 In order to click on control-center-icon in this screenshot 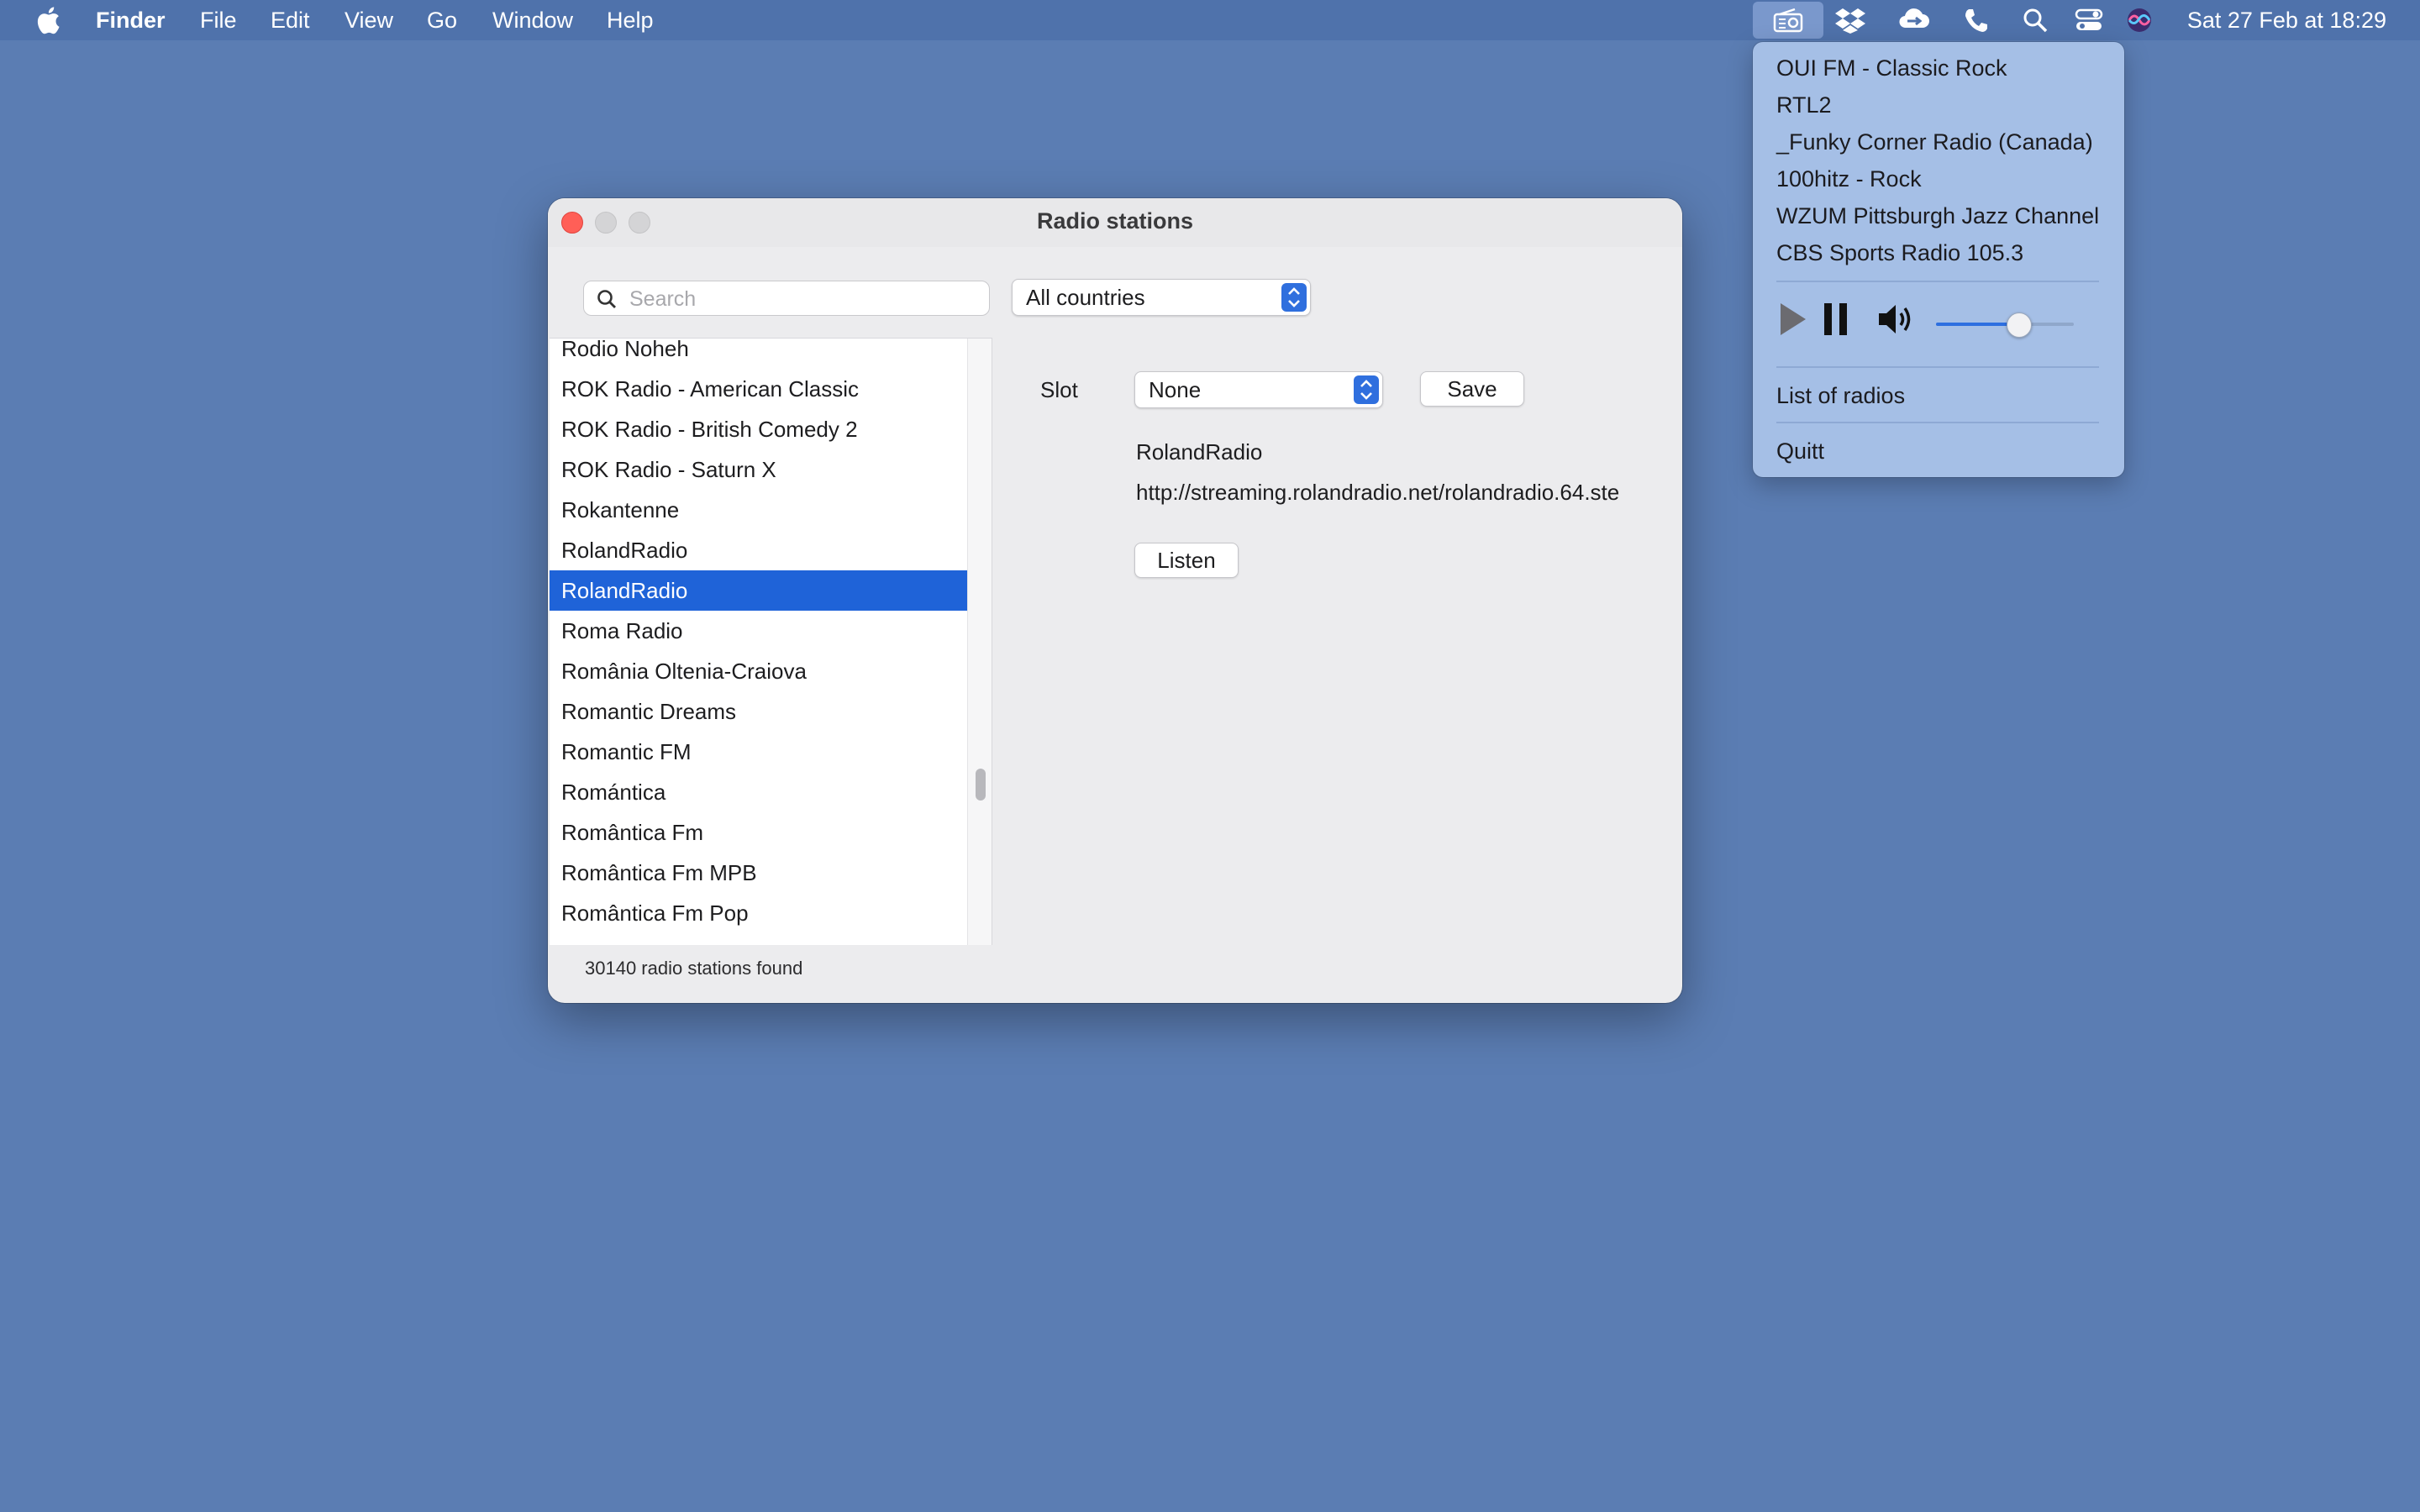, I will do `click(2089, 20)`.